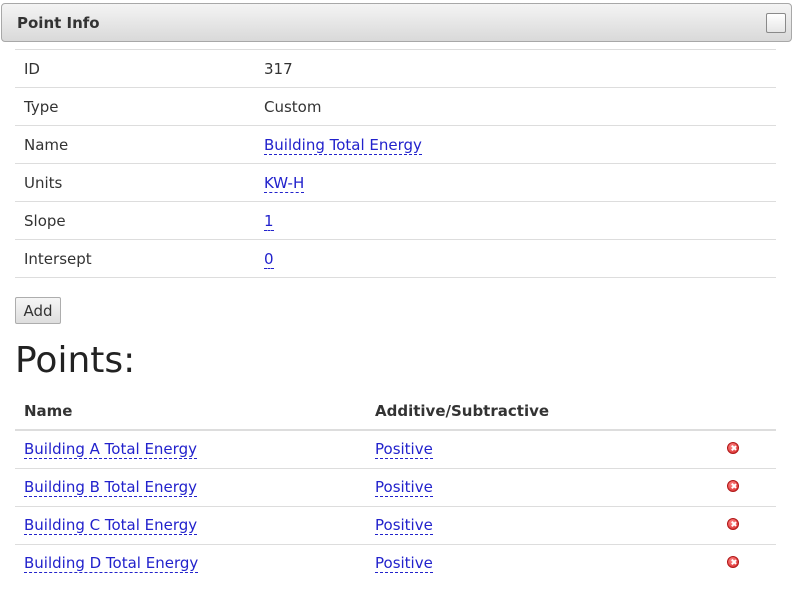  Describe the element at coordinates (135, 220) in the screenshot. I see `info-label: Slope` at that location.